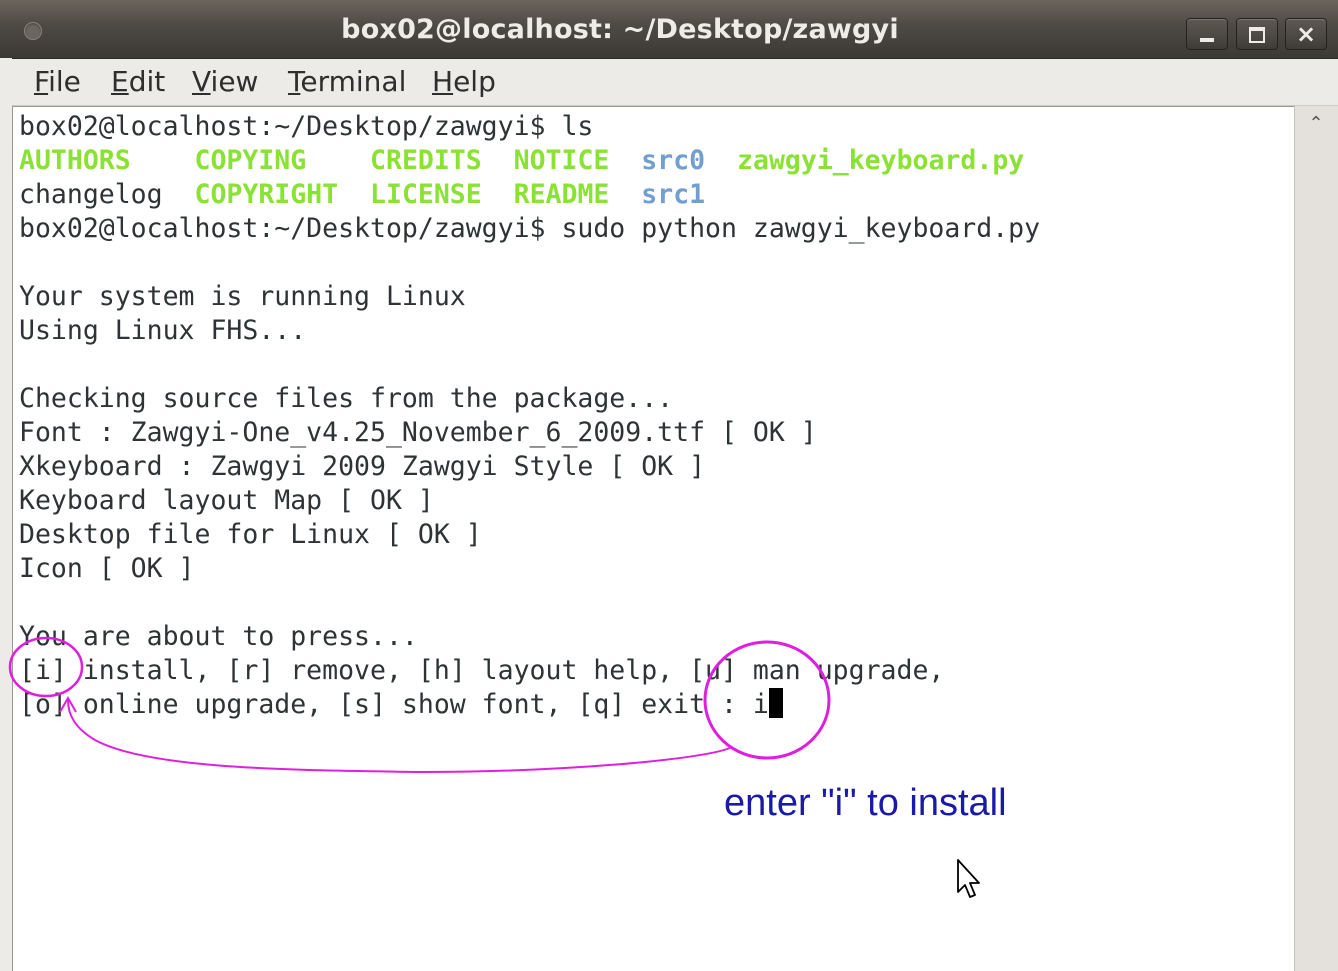  I want to click on maximize-button, so click(1257, 34).